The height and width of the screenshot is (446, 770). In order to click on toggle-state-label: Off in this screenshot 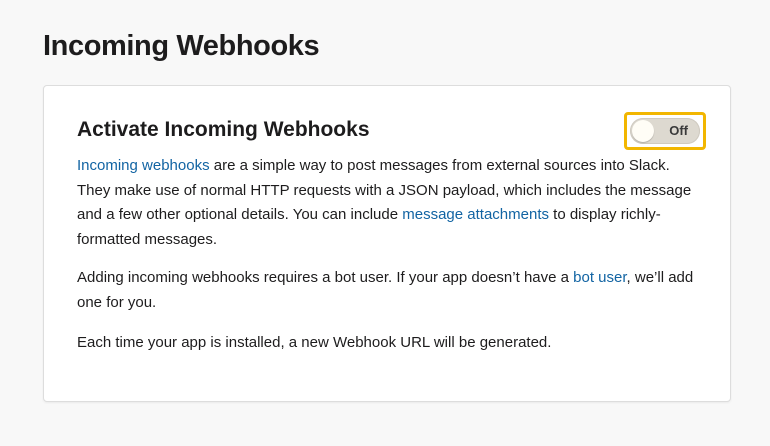, I will do `click(678, 130)`.